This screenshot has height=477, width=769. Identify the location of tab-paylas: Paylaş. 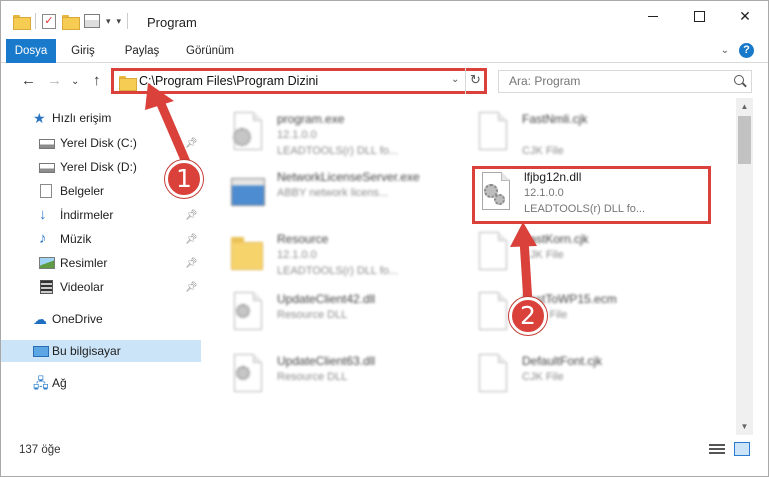
(142, 51).